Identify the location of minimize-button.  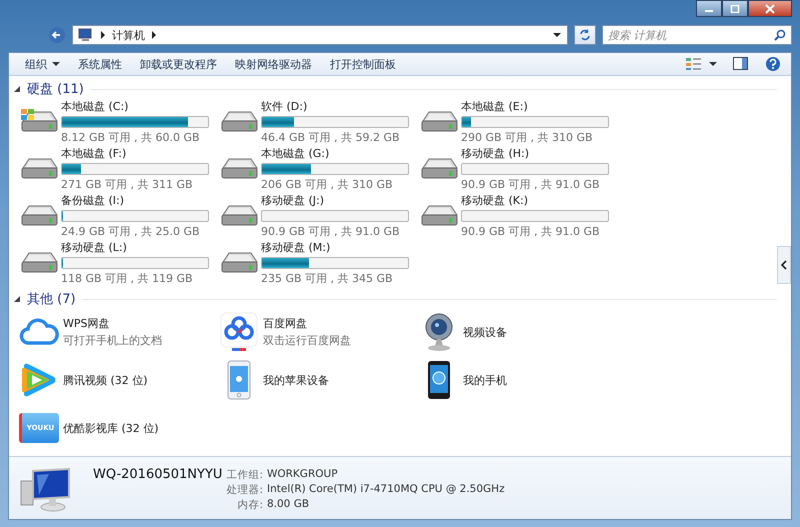
(709, 8).